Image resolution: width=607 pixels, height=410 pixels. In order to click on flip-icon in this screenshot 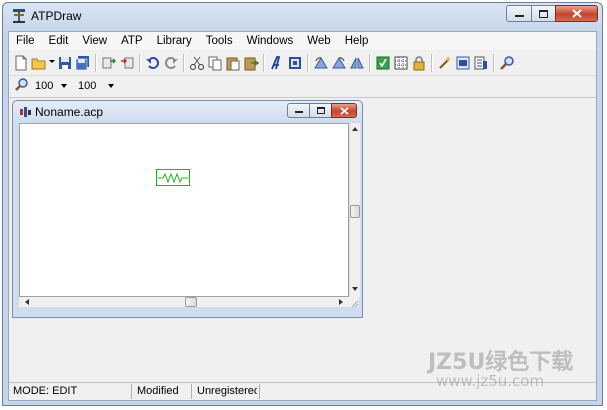, I will do `click(357, 63)`.